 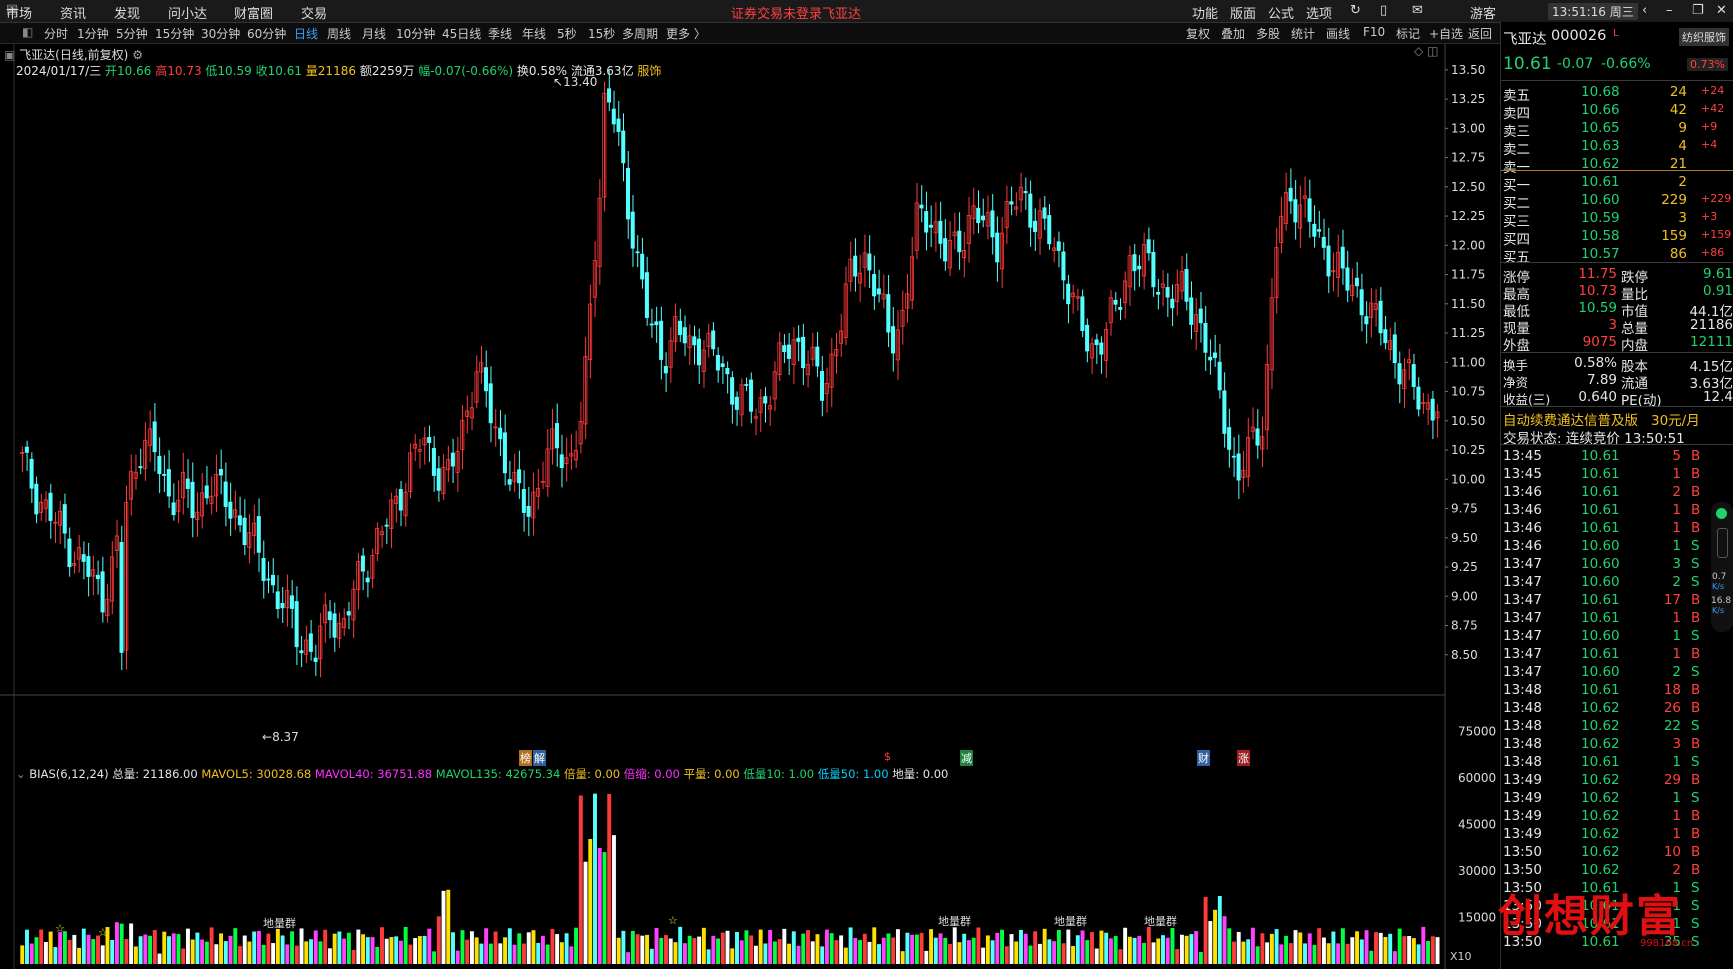 I want to click on period-daily: 日线, so click(x=306, y=33).